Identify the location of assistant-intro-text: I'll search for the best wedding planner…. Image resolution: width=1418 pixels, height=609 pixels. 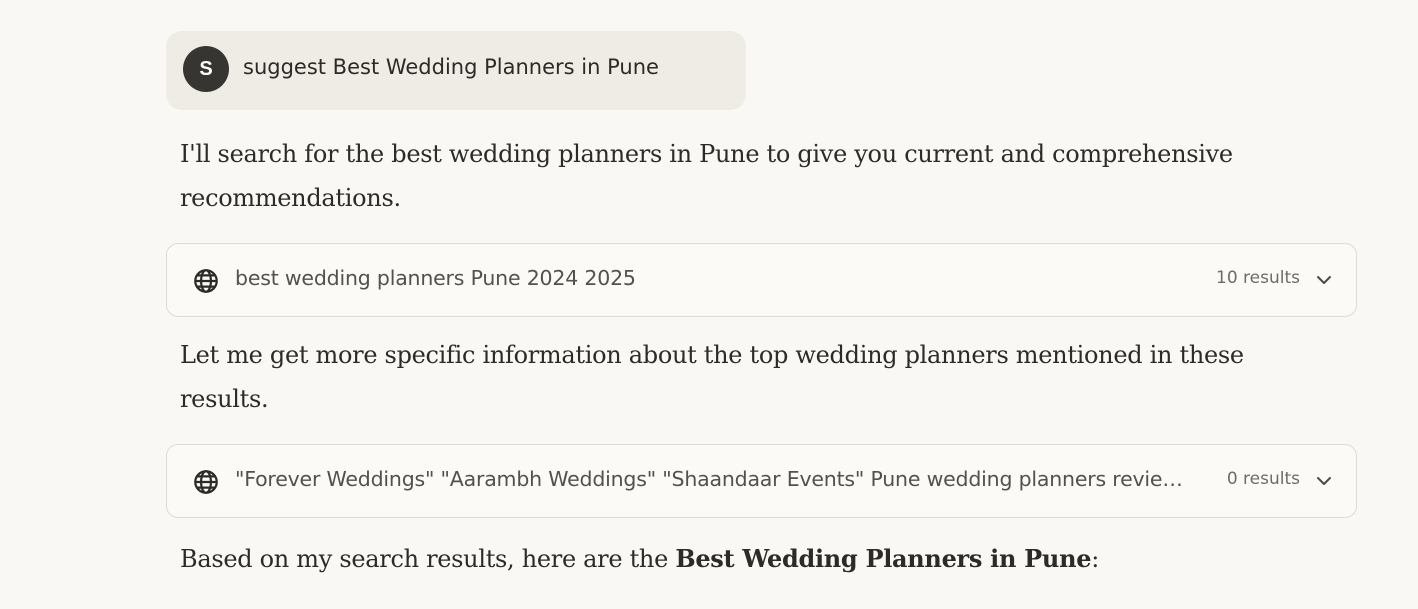
(706, 176).